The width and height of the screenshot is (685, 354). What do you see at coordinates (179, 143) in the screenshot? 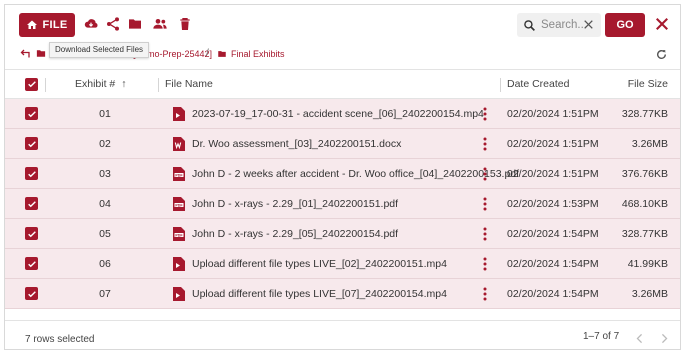
I see `word-file-icon` at bounding box center [179, 143].